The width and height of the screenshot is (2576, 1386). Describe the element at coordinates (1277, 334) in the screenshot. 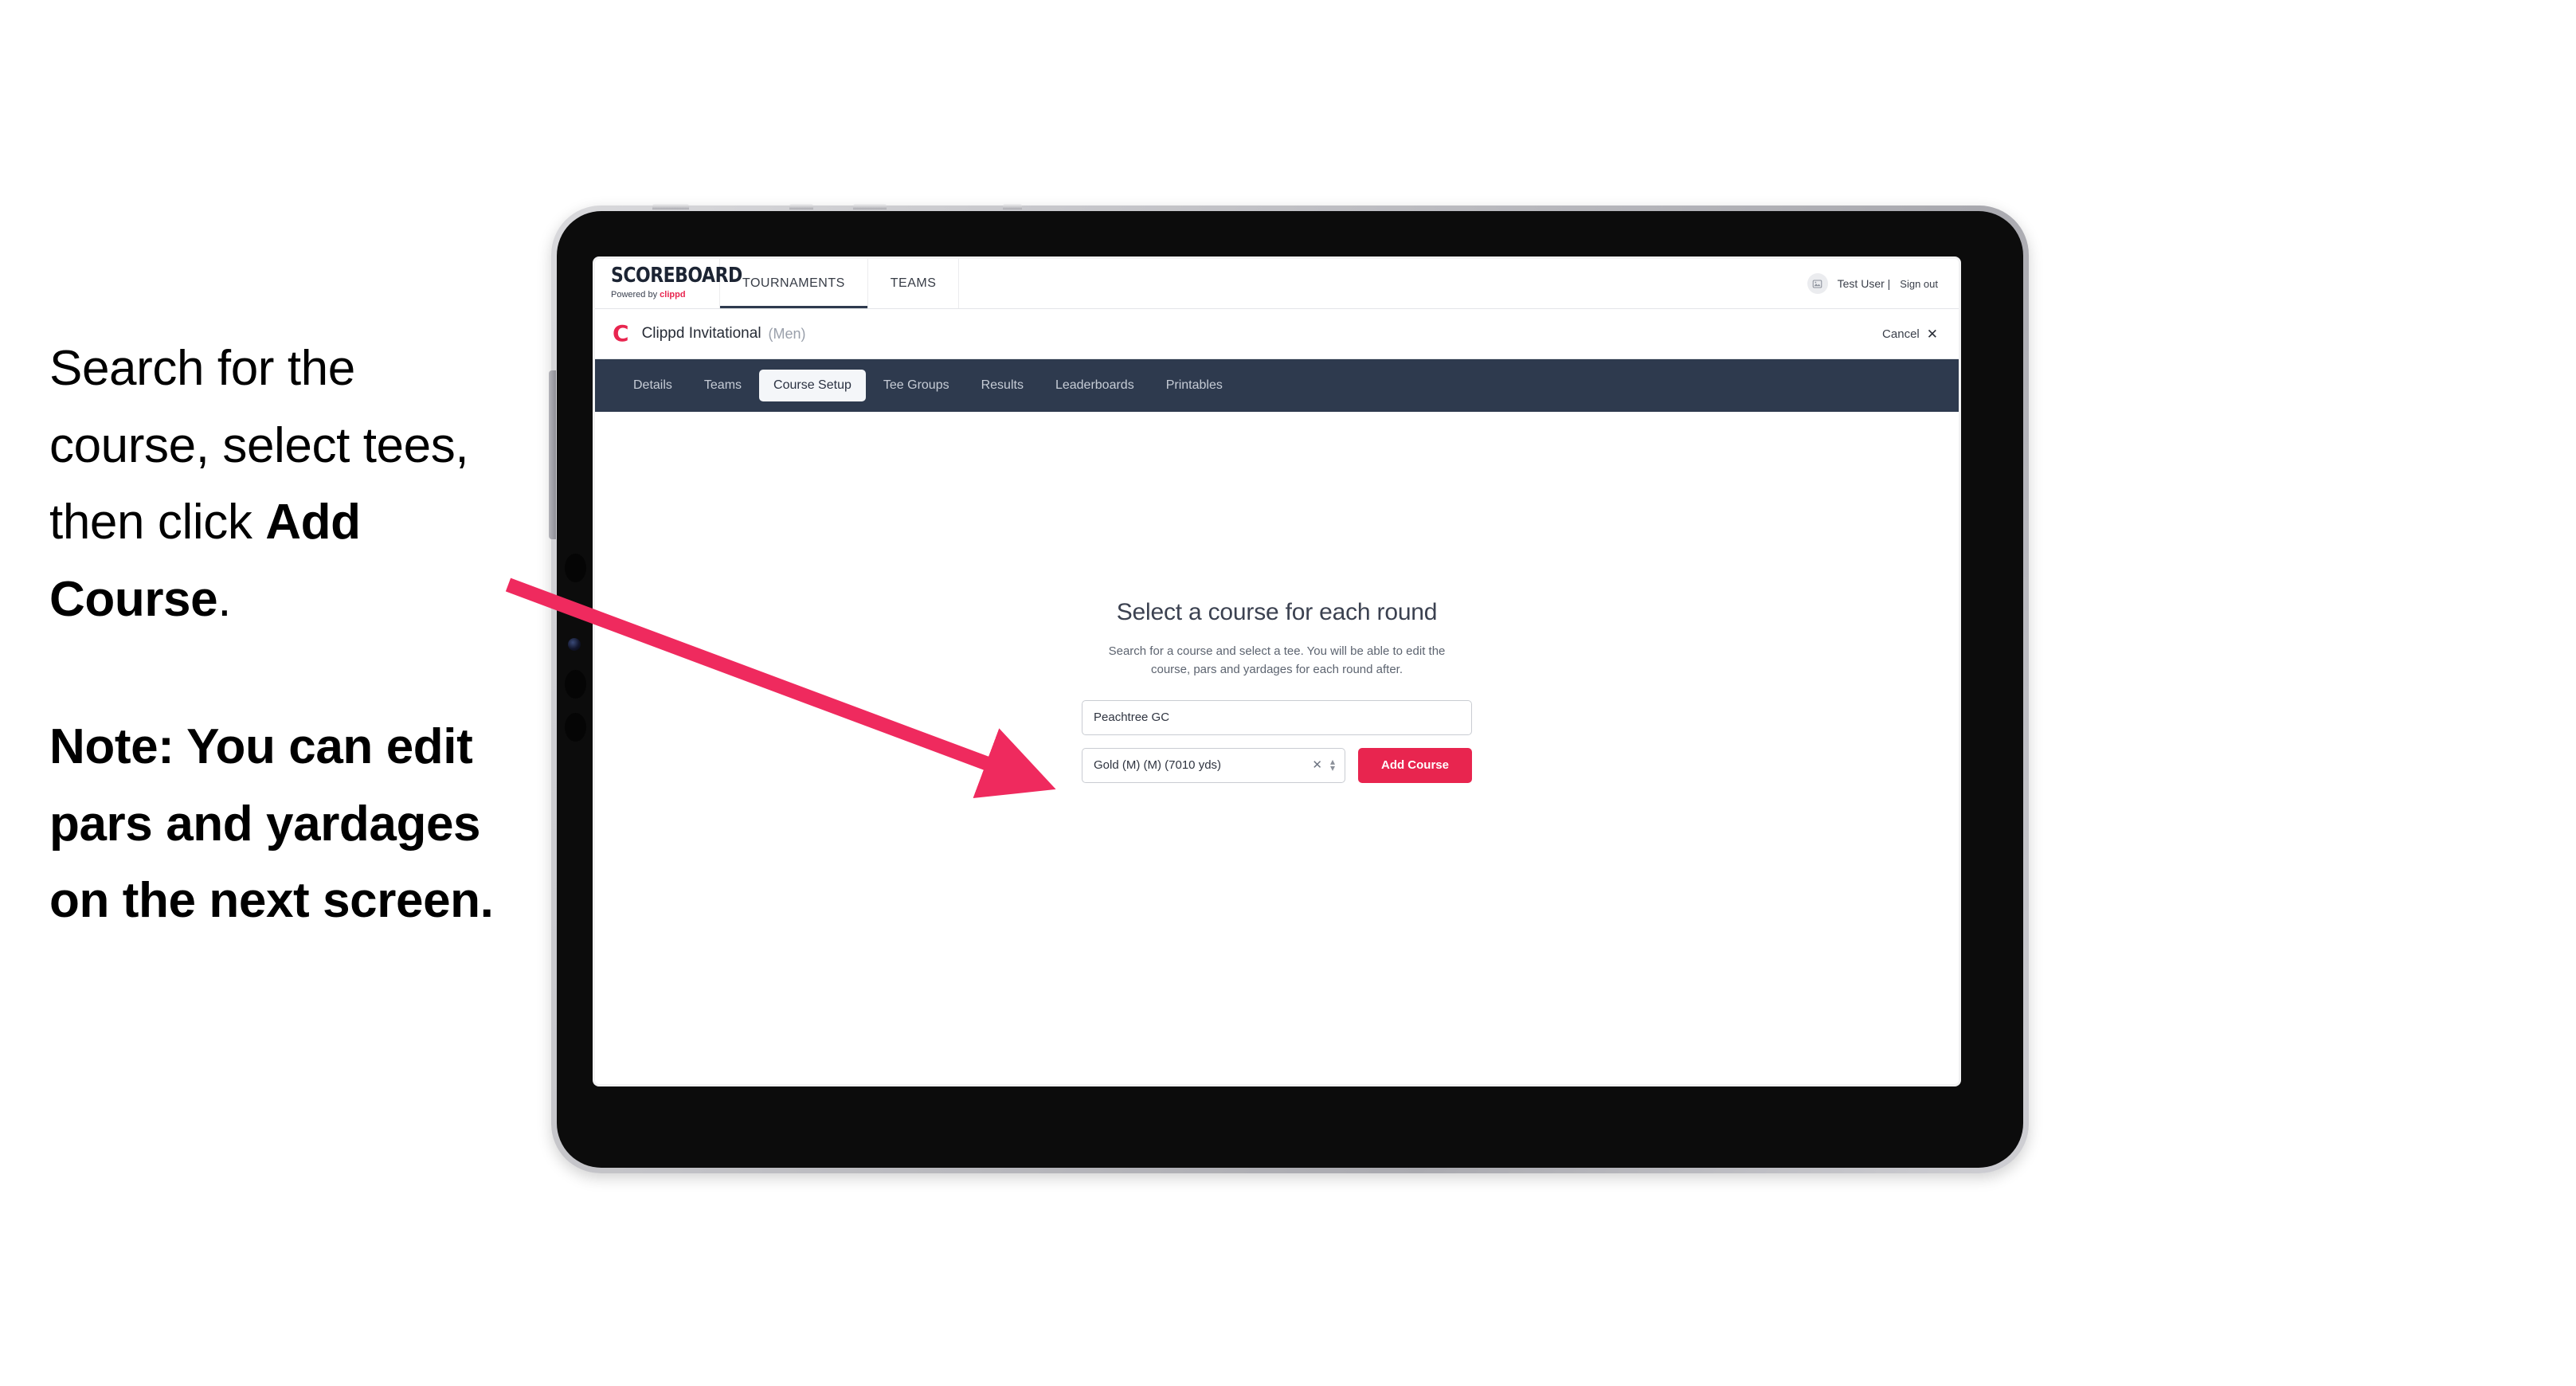

I see `tournament-header: C Clippd Invitational (Men) Cancel ✕` at that location.